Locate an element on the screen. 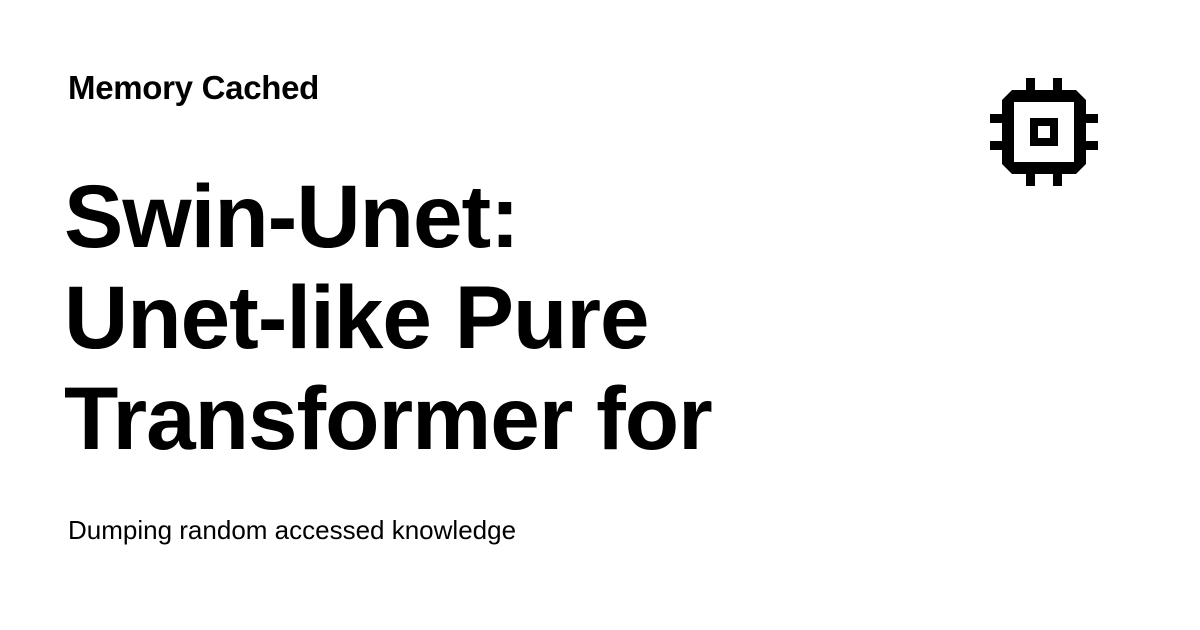  site-name: Memory Cached is located at coordinates (194, 87).